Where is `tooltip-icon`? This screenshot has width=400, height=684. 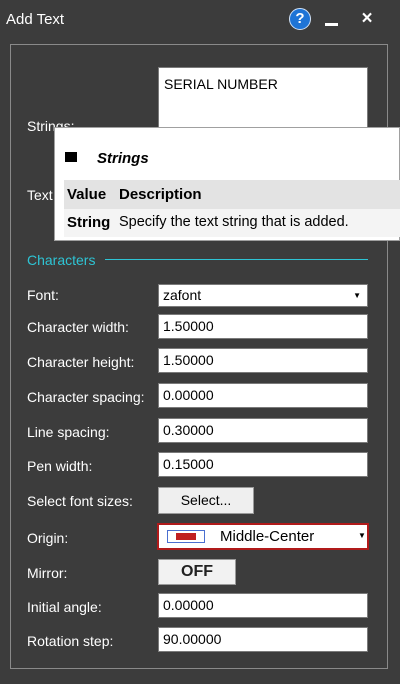 tooltip-icon is located at coordinates (72, 158).